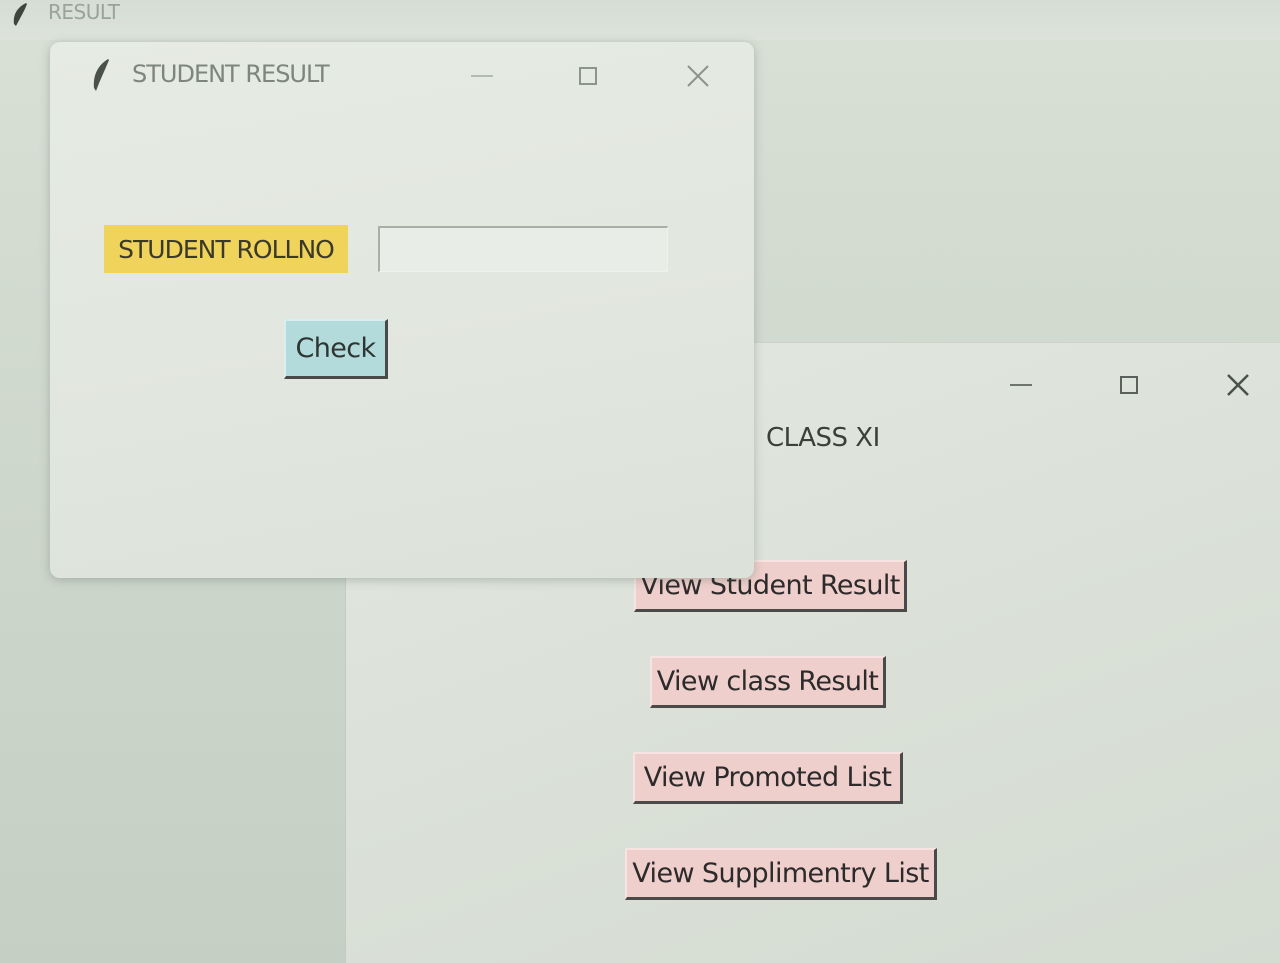 The height and width of the screenshot is (963, 1280). Describe the element at coordinates (640, 20) in the screenshot. I see `background-window-titlebar: RESULT` at that location.